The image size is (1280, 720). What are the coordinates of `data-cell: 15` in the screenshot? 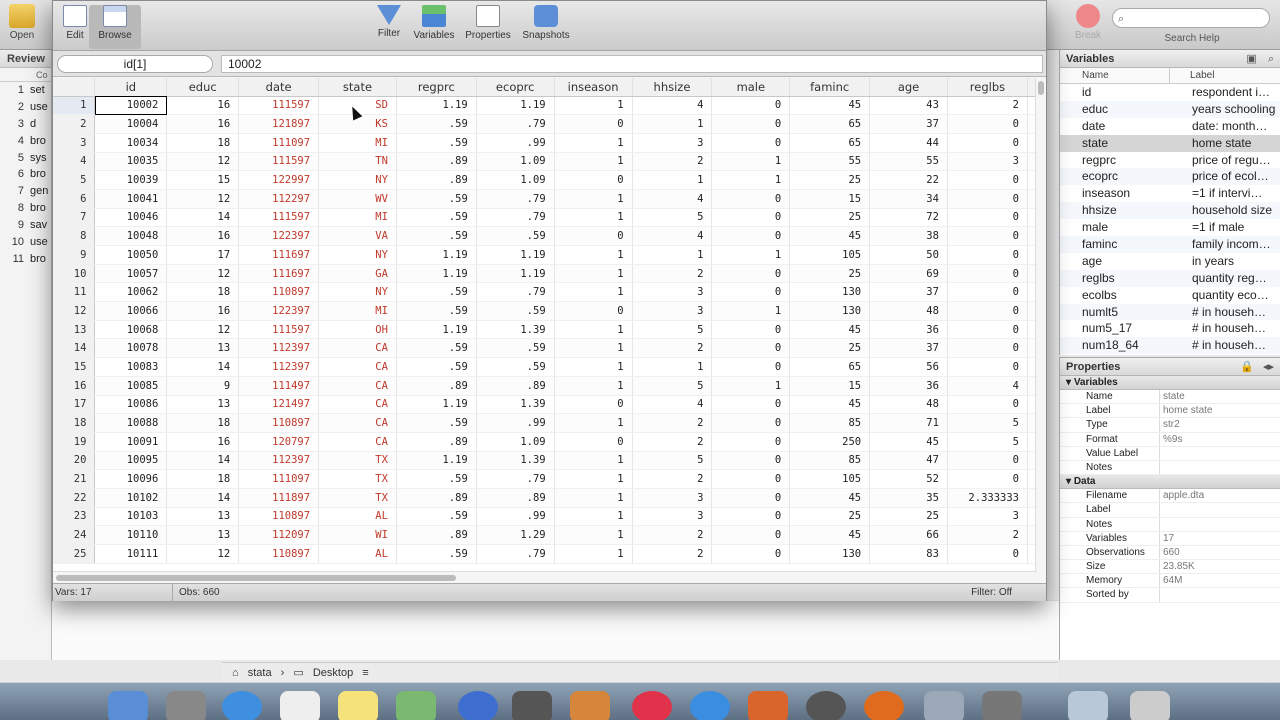 It's located at (203, 180).